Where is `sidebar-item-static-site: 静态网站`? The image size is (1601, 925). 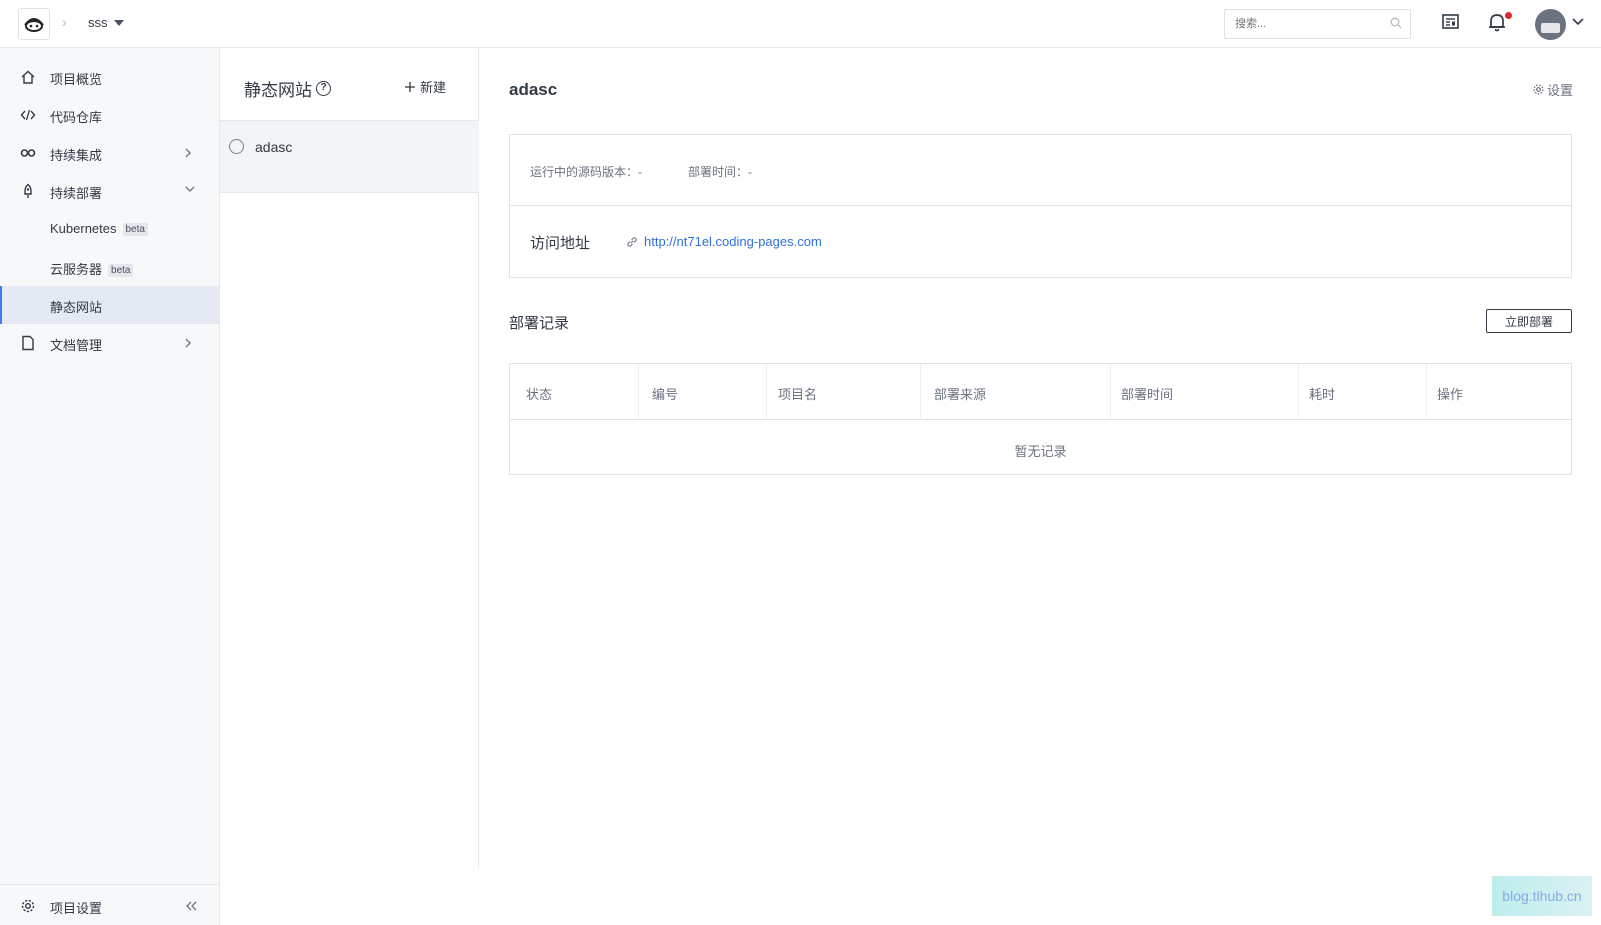
sidebar-item-static-site: 静态网站 is located at coordinates (109, 305).